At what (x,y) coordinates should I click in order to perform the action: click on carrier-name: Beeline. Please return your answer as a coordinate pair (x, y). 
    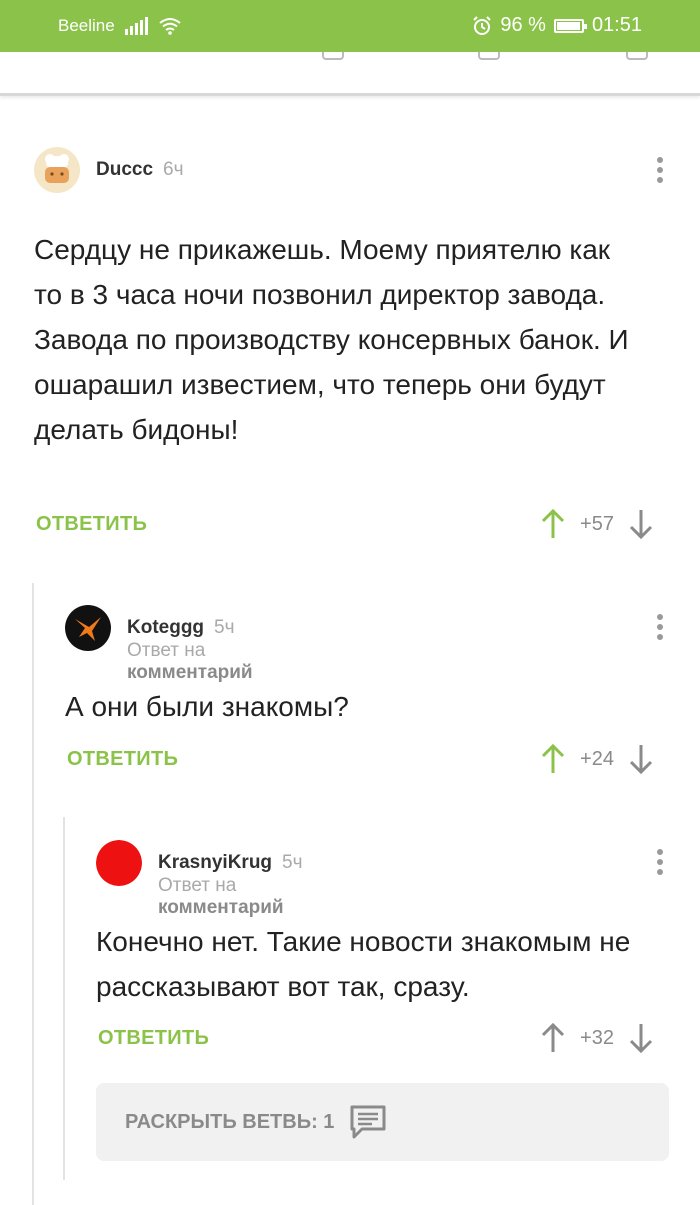
    Looking at the image, I should click on (86, 25).